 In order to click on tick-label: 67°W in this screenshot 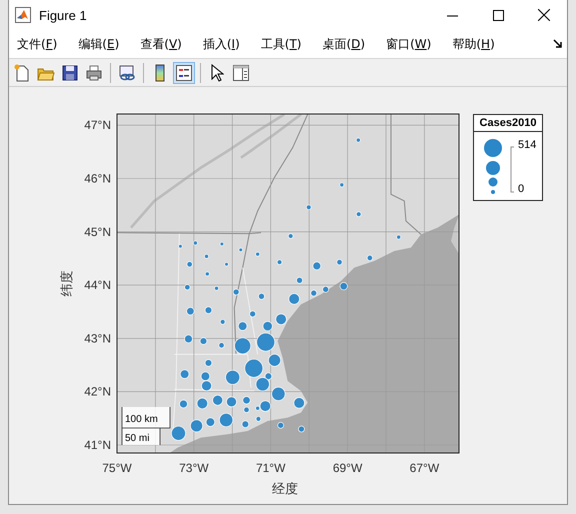, I will do `click(425, 468)`.